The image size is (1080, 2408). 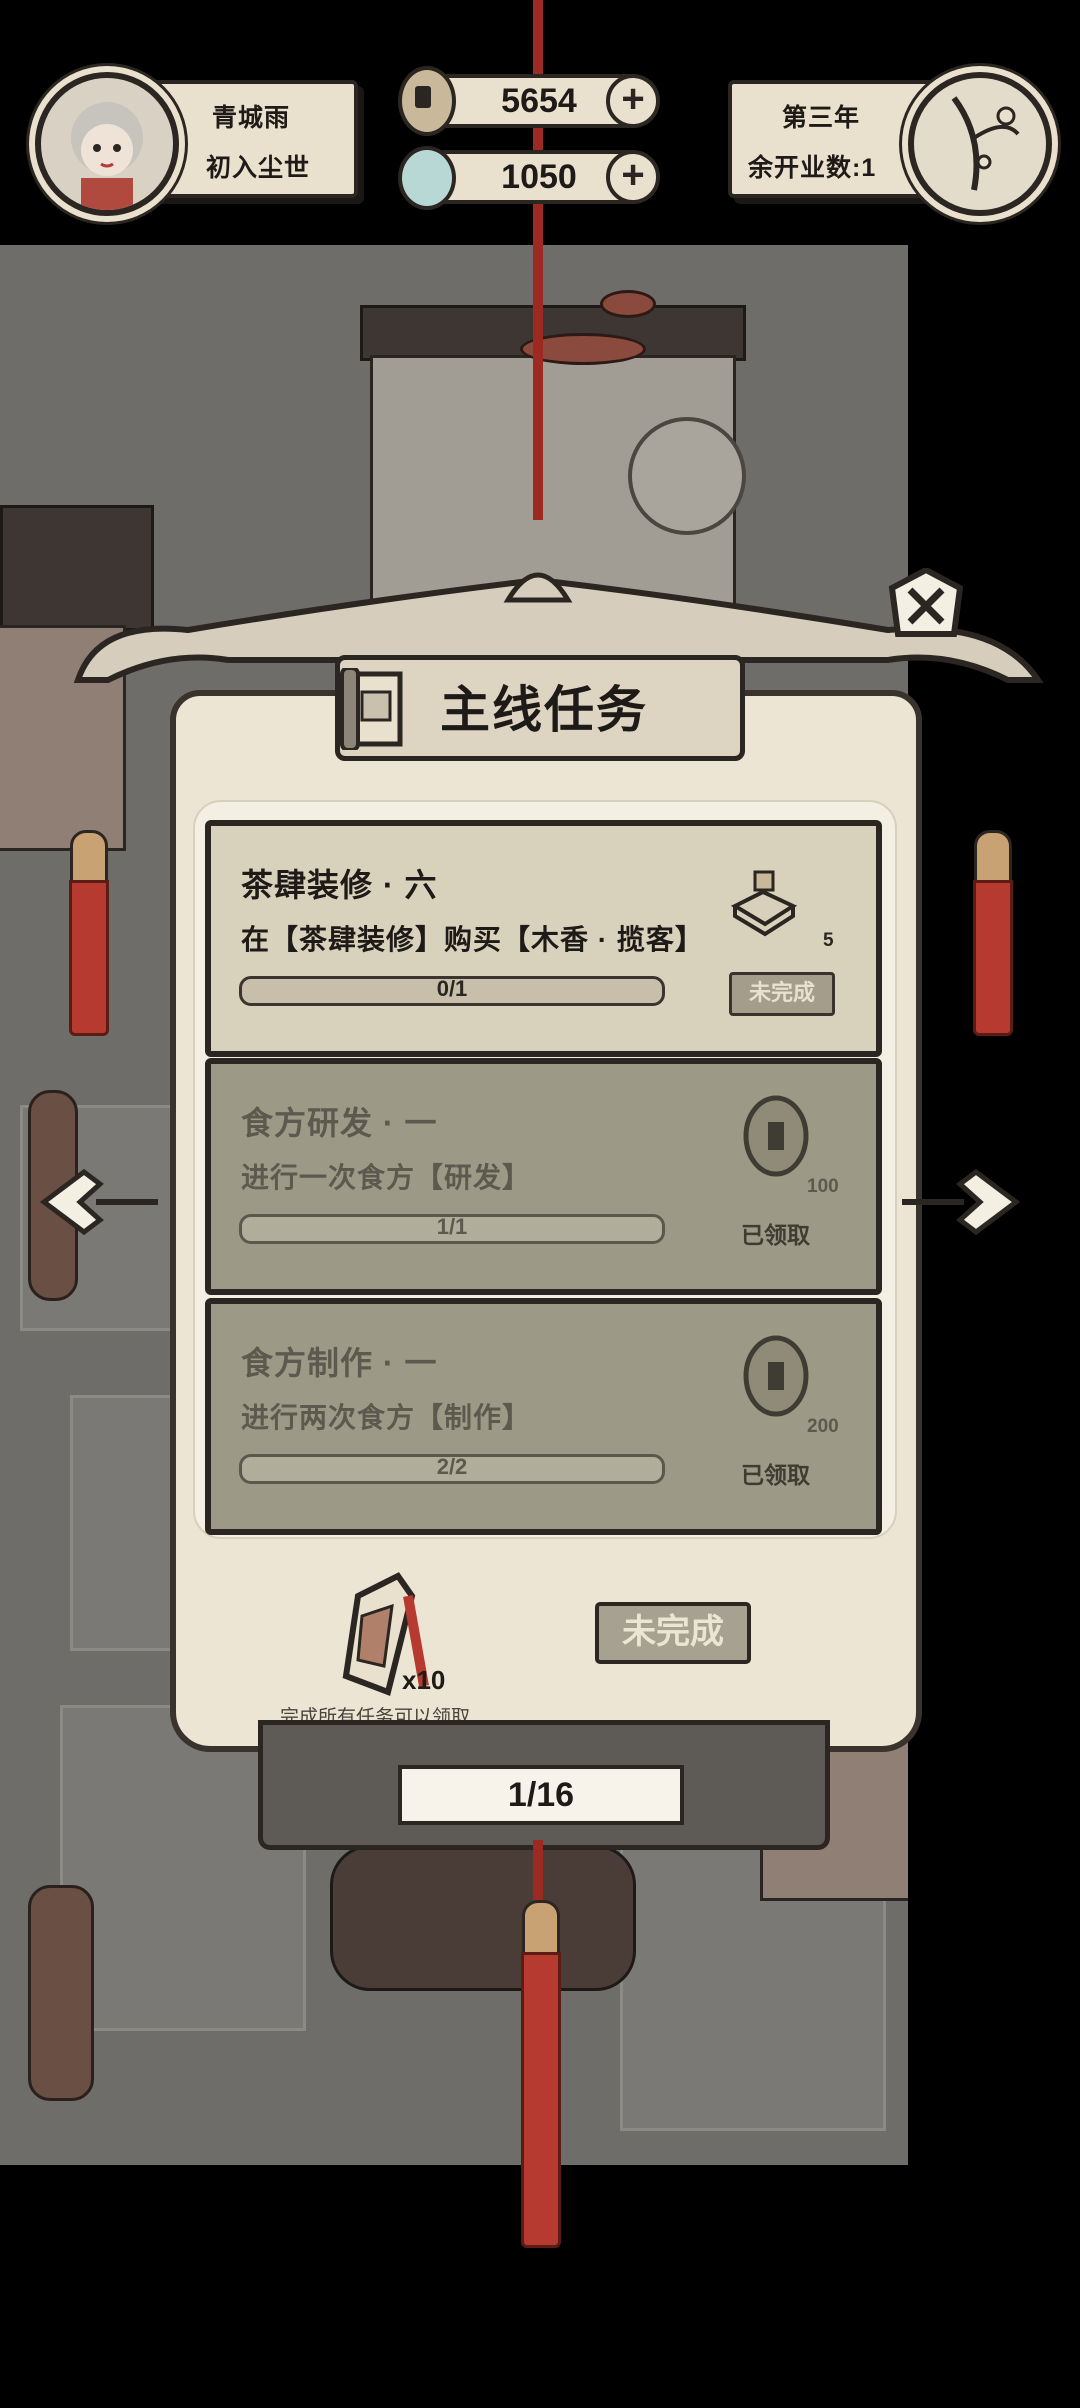 I want to click on next-page-arrow, so click(x=960, y=1202).